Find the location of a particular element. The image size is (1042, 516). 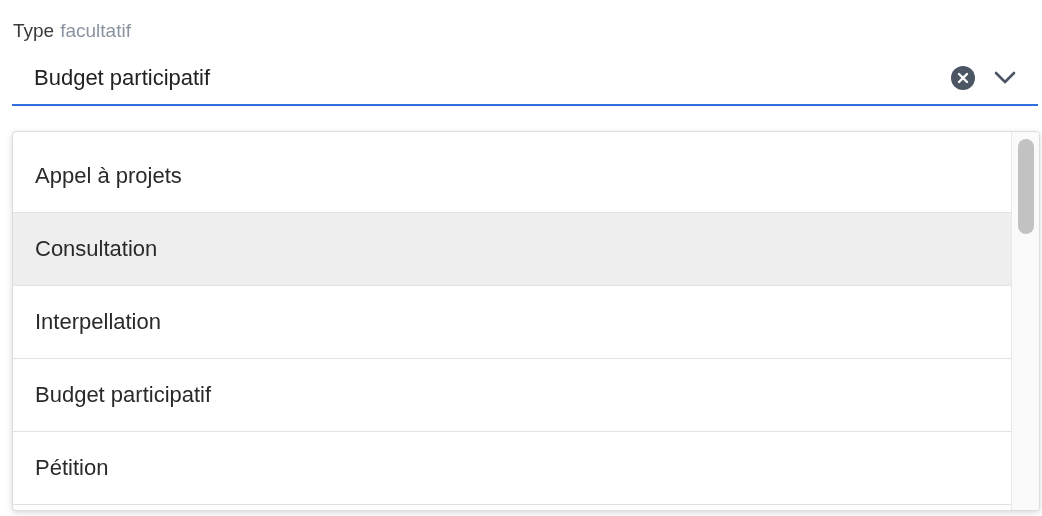

optional-hint: facultatif is located at coordinates (95, 31).